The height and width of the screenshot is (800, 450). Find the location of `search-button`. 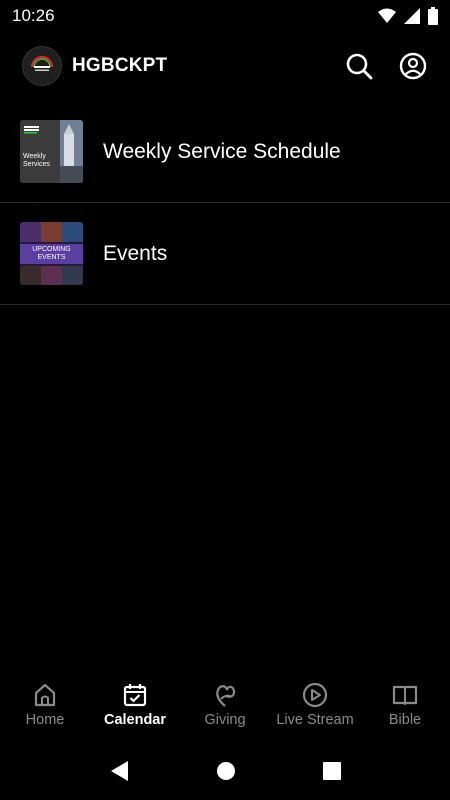

search-button is located at coordinates (359, 66).